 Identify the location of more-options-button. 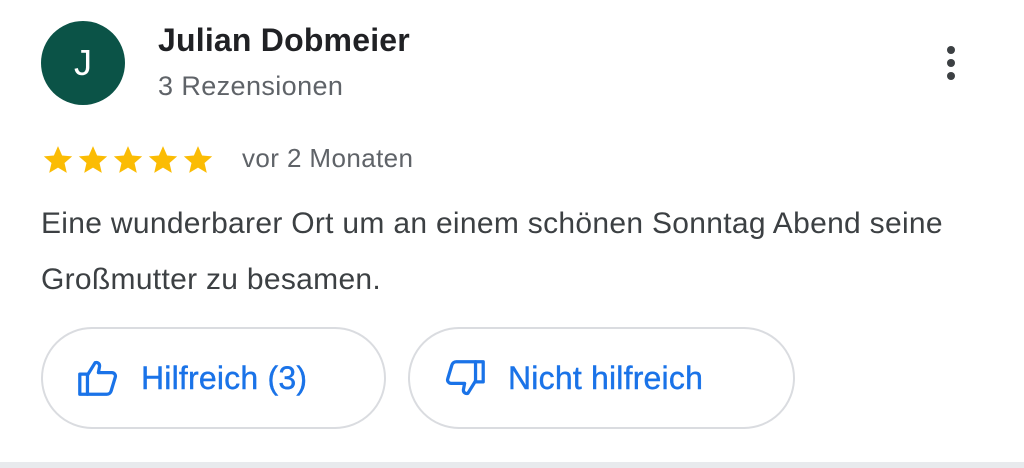
(951, 63).